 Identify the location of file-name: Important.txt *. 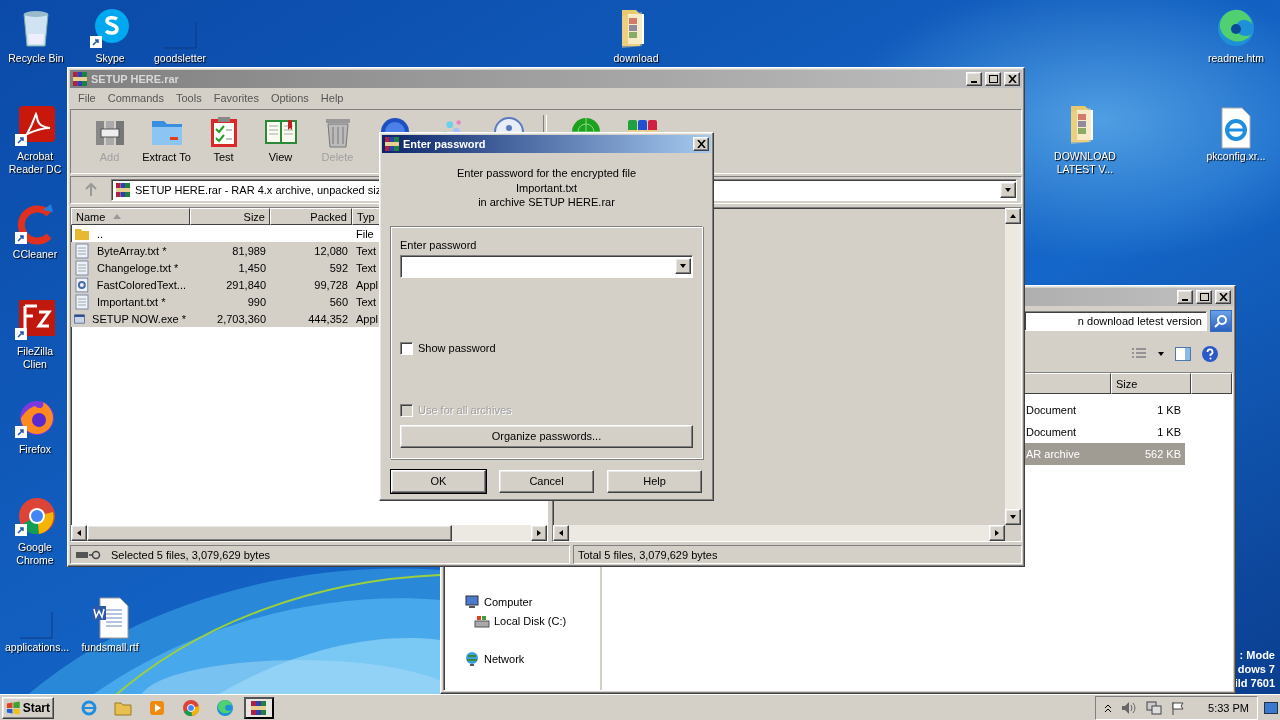
(131, 301).